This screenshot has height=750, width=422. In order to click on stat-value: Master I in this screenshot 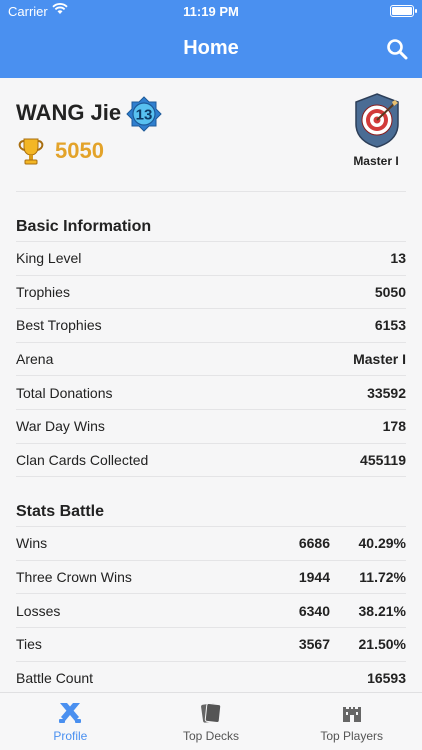, I will do `click(379, 359)`.